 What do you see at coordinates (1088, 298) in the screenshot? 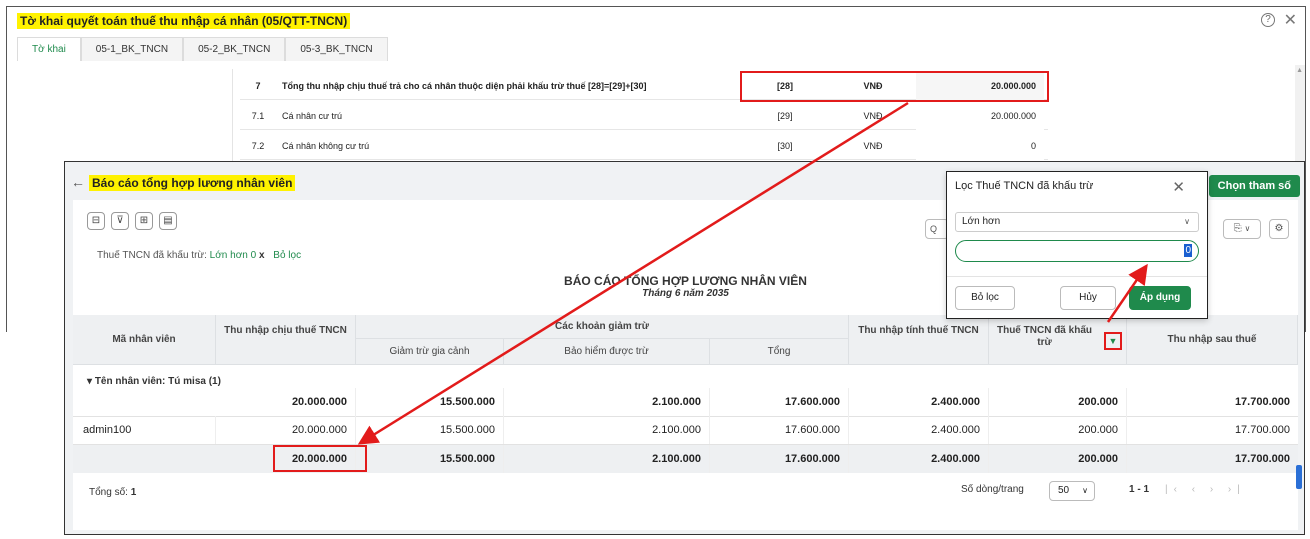
I see `cancel-button: Hủy` at bounding box center [1088, 298].